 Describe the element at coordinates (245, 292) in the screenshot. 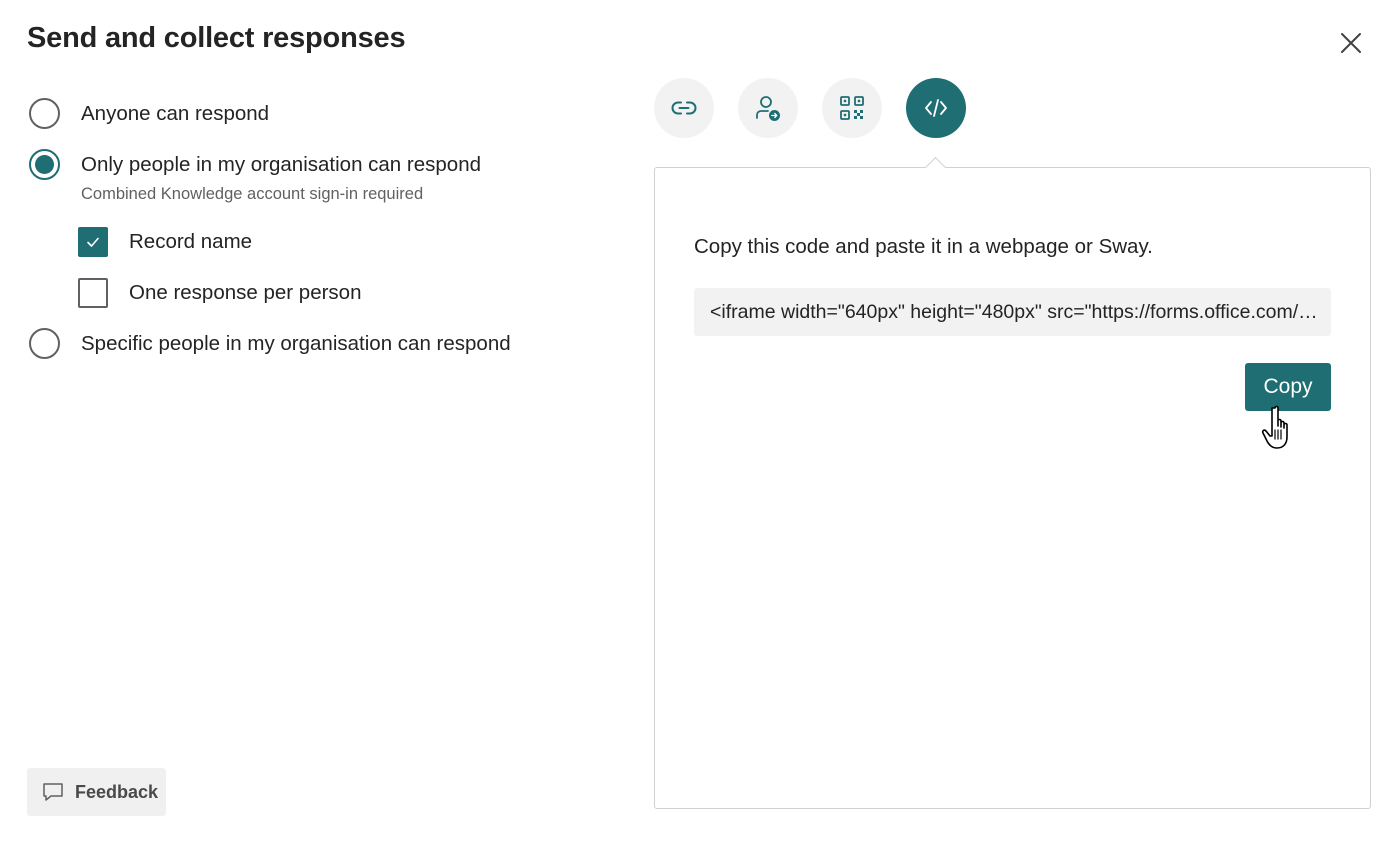

I see `one-response-label: One response per person` at that location.